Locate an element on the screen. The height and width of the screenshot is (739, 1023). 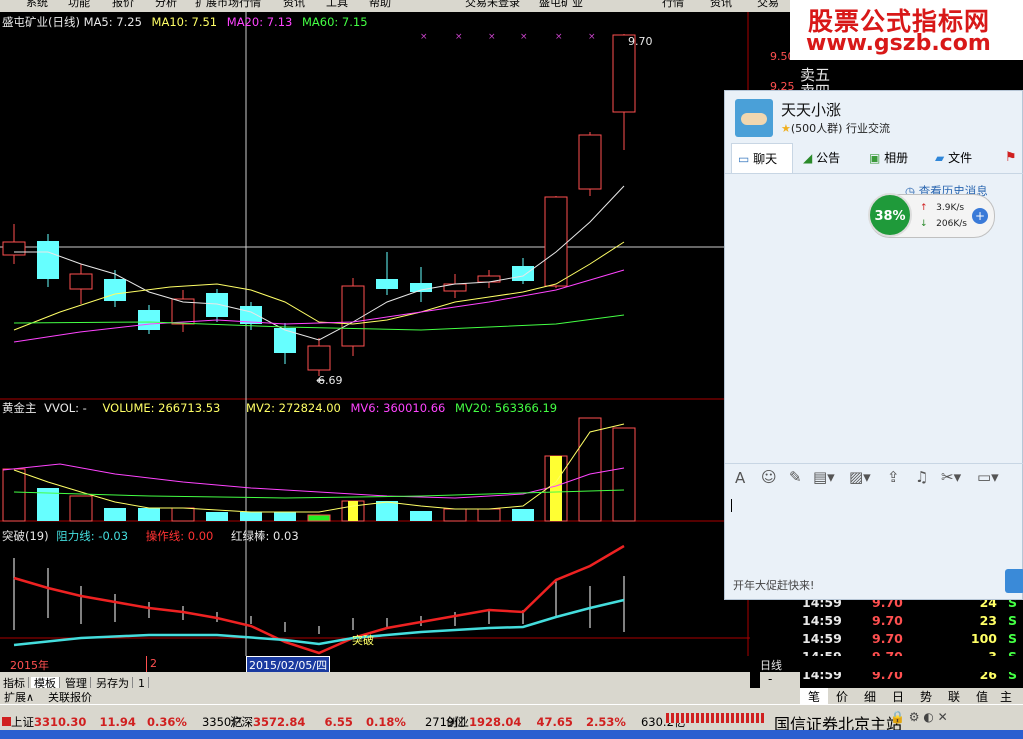
tab-trend: 势 is located at coordinates (926, 696).